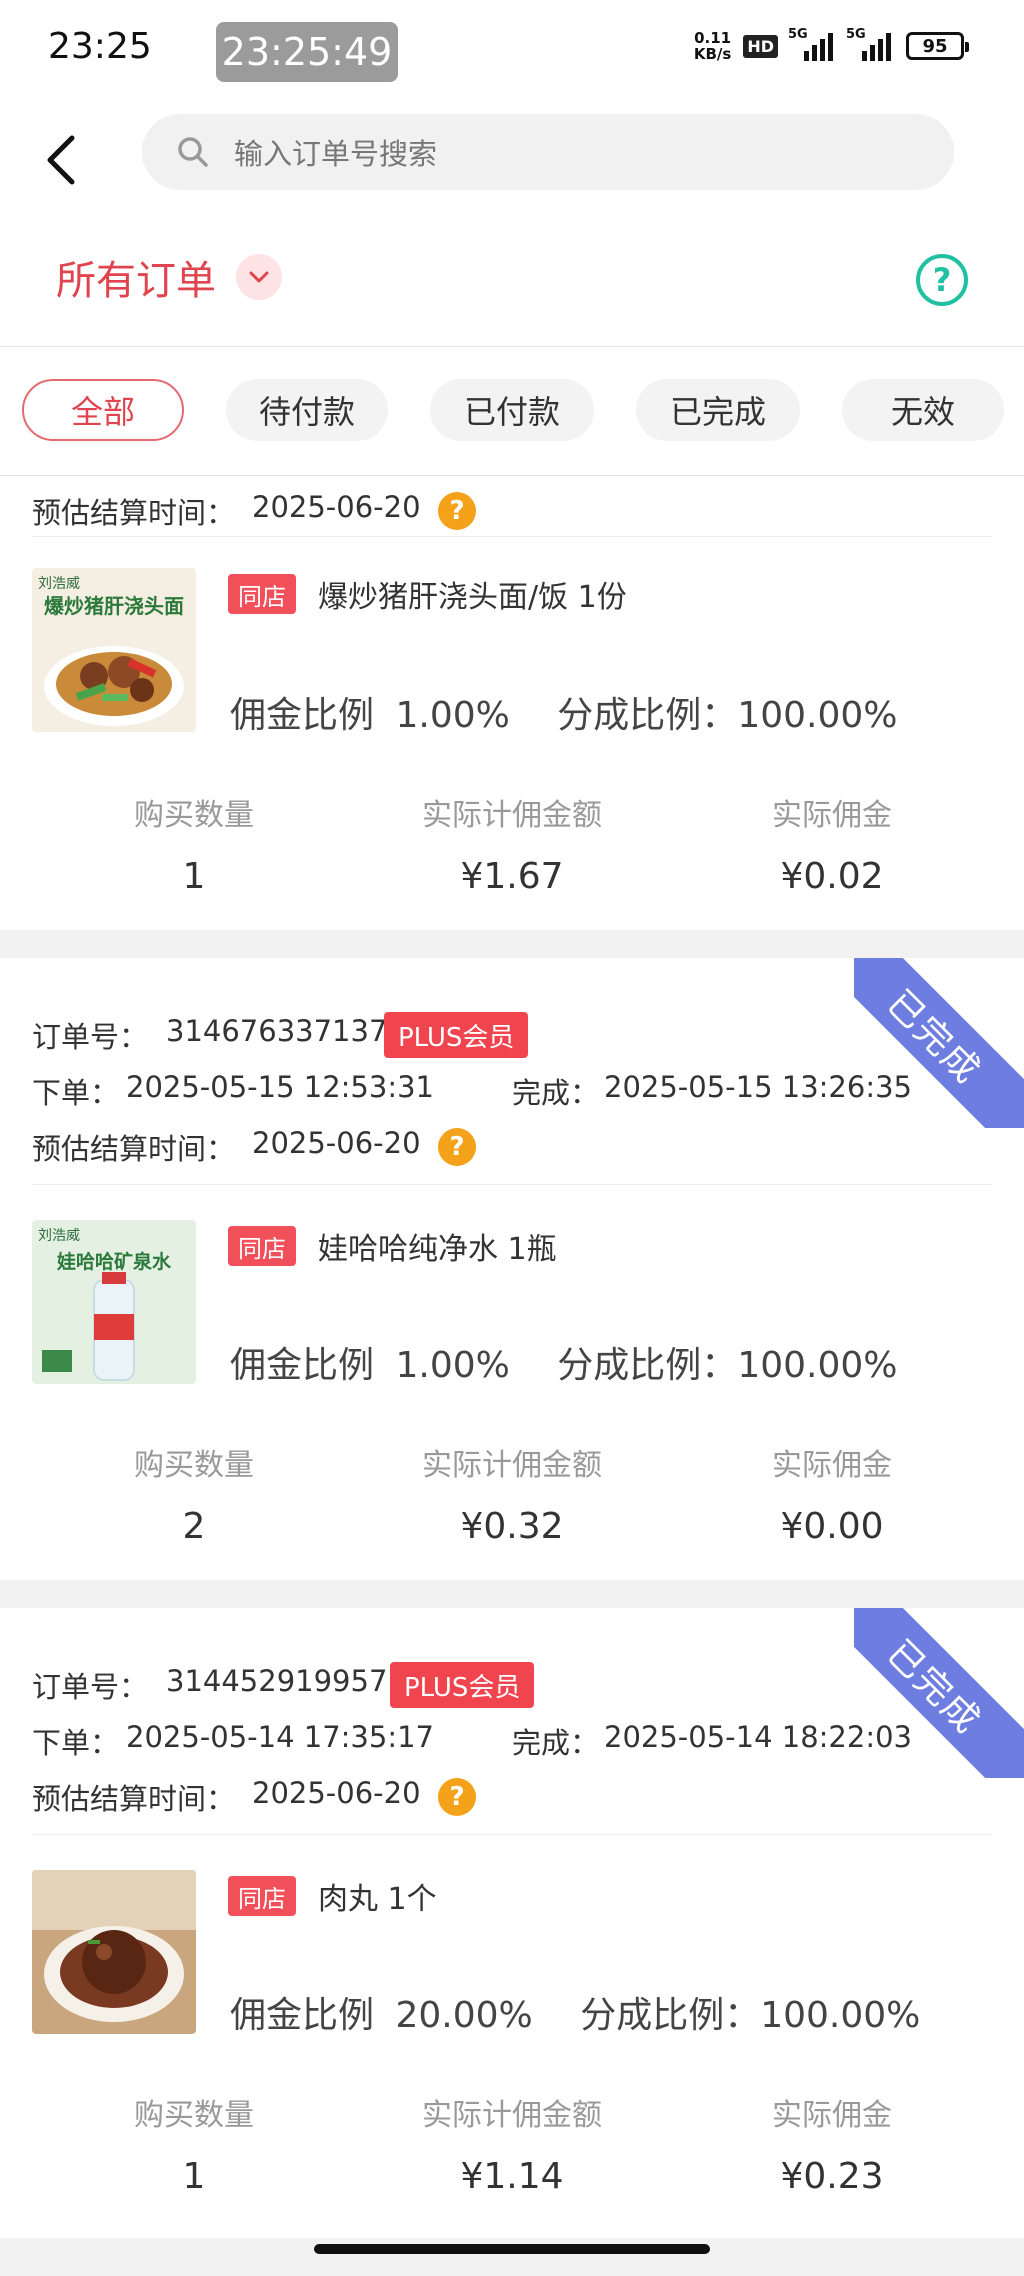  What do you see at coordinates (548, 152) in the screenshot?
I see `search-bar: 输入订单号搜索` at bounding box center [548, 152].